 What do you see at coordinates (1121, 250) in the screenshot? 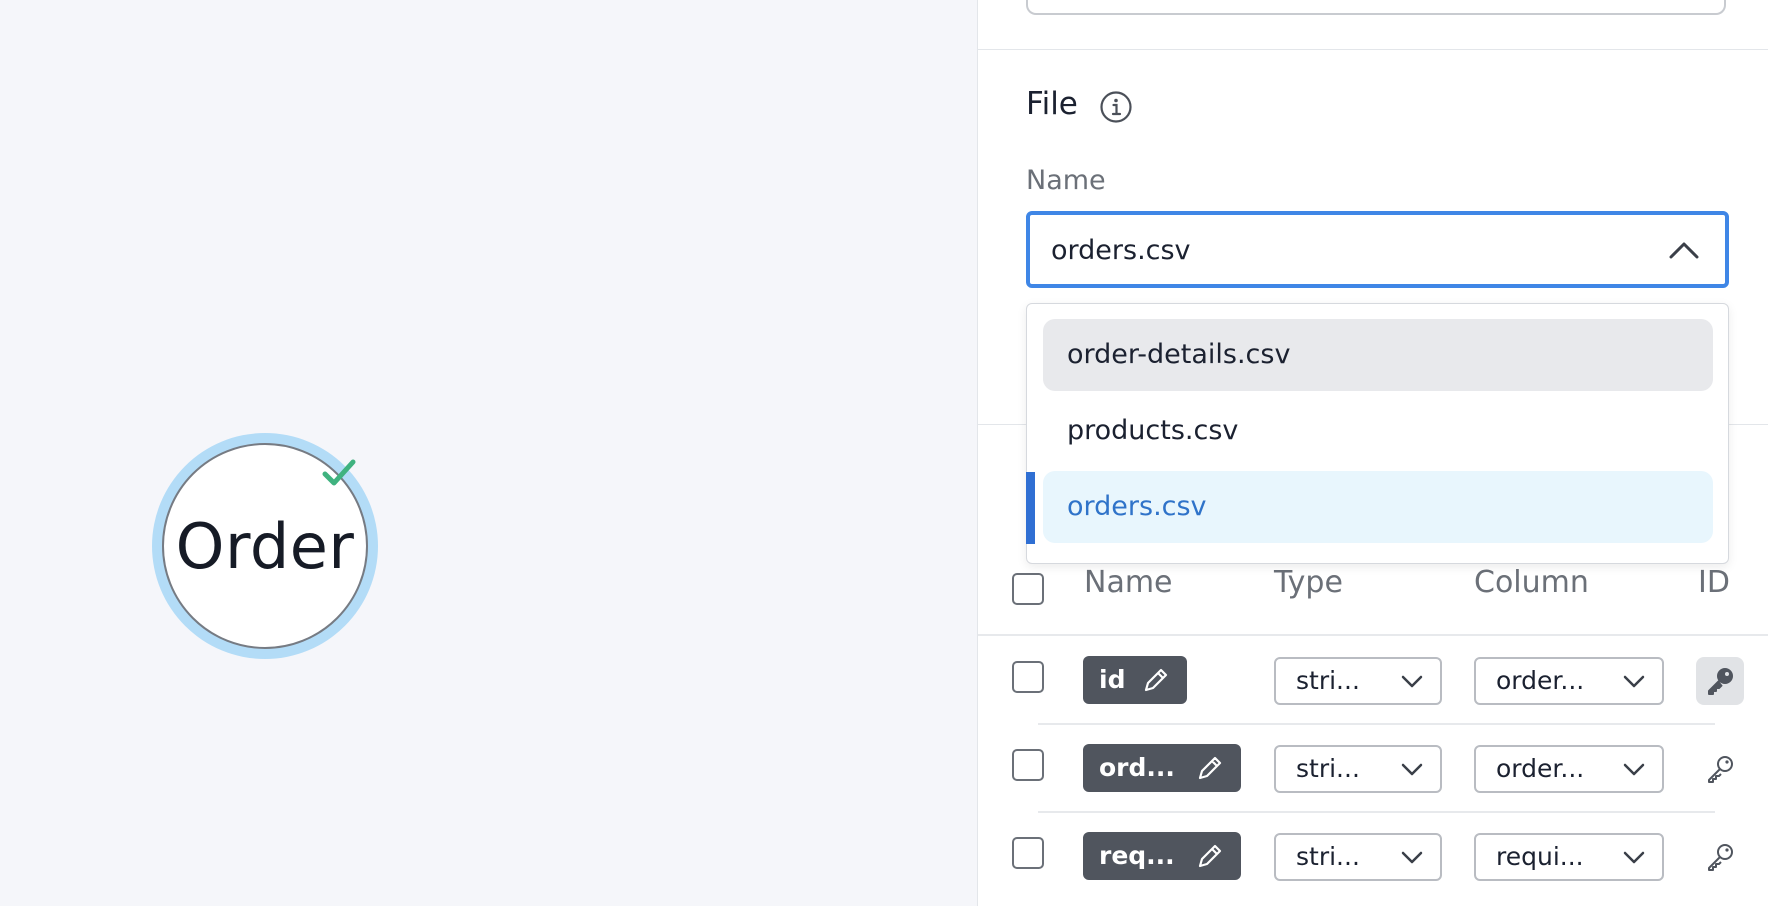
I see `file-name-select-value: orders.csv` at bounding box center [1121, 250].